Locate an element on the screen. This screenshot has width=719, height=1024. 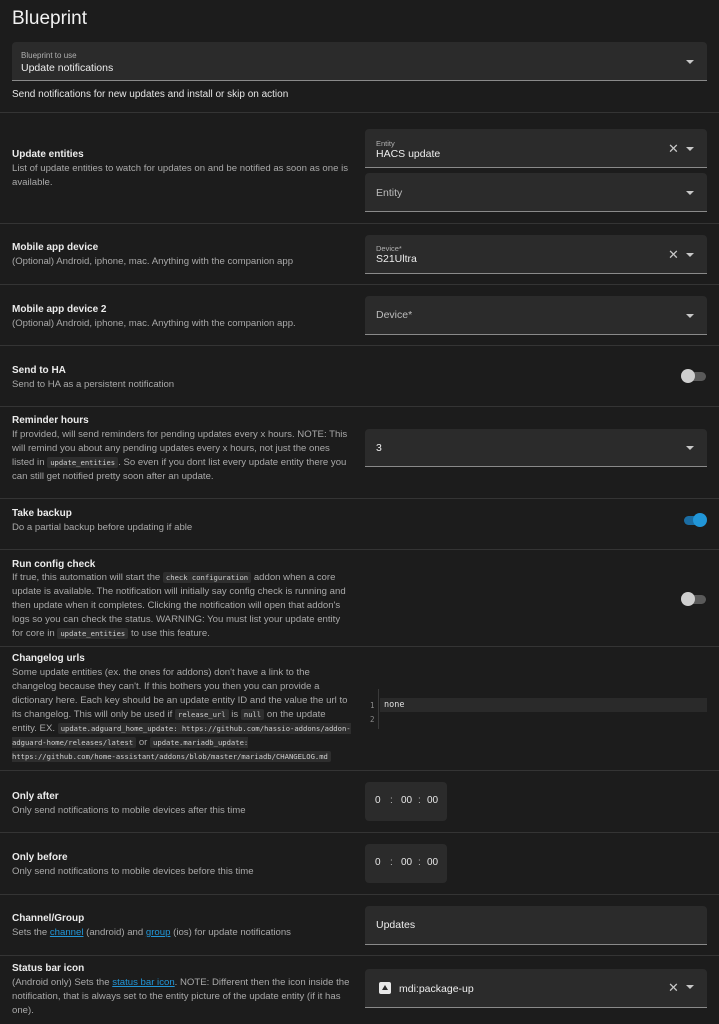
send-to-ha-title: Send to HA is located at coordinates (39, 370).